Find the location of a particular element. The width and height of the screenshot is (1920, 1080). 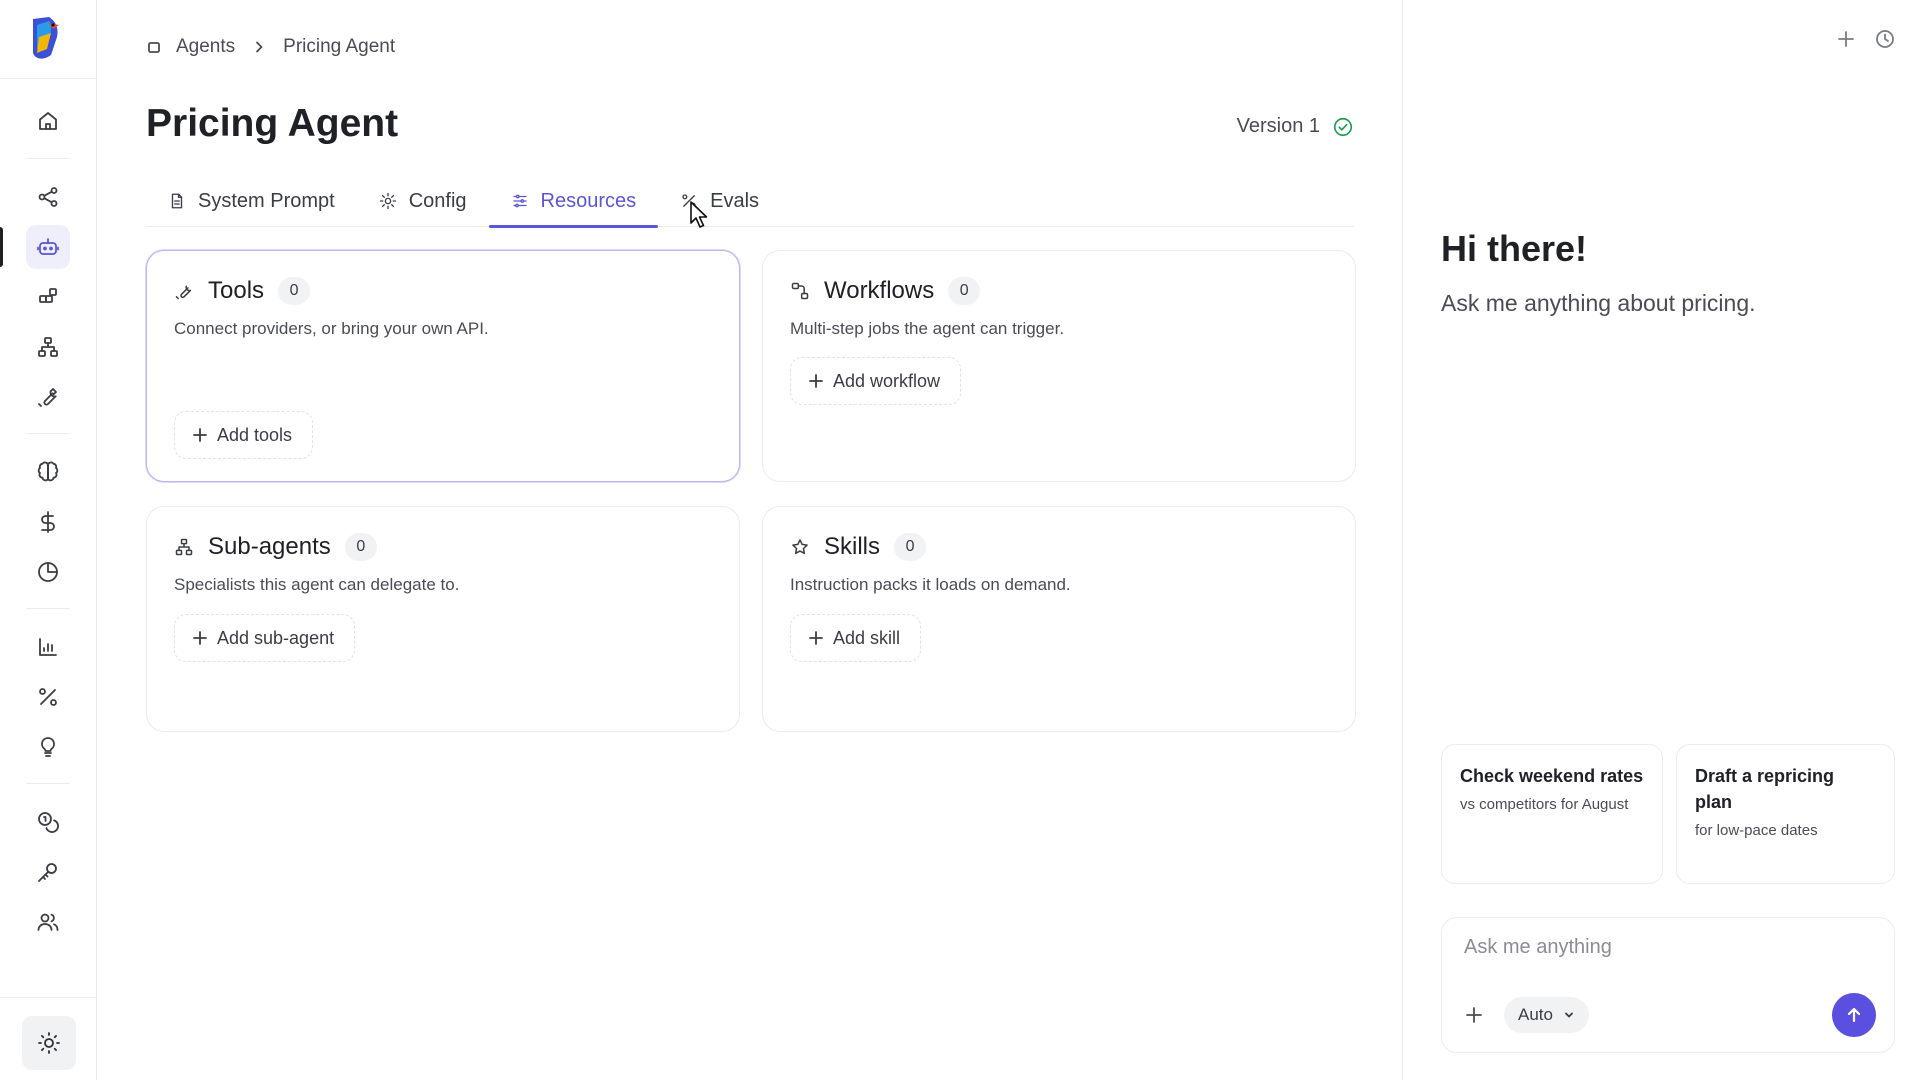

tab-evals: Evals is located at coordinates (719, 201).